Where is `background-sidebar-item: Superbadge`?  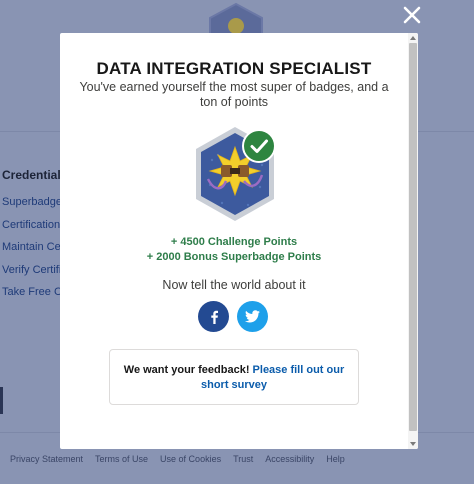 background-sidebar-item: Superbadge is located at coordinates (32, 202).